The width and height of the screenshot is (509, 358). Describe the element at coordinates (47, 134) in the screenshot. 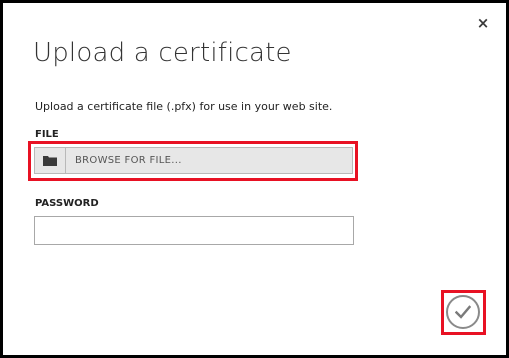

I see `file-label: FILE` at that location.